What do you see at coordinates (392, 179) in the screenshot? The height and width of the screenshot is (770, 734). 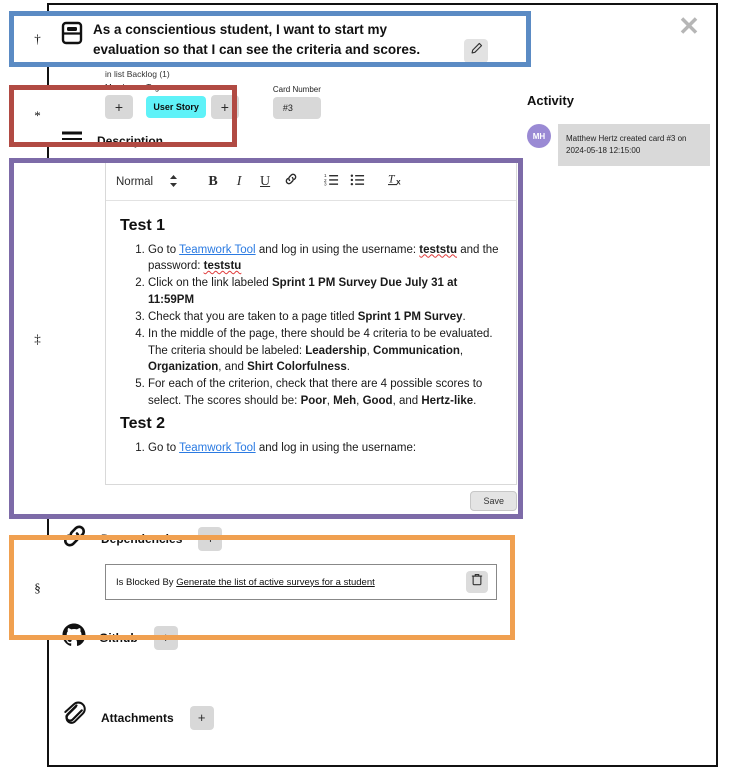 I see `svg-text: T` at bounding box center [392, 179].